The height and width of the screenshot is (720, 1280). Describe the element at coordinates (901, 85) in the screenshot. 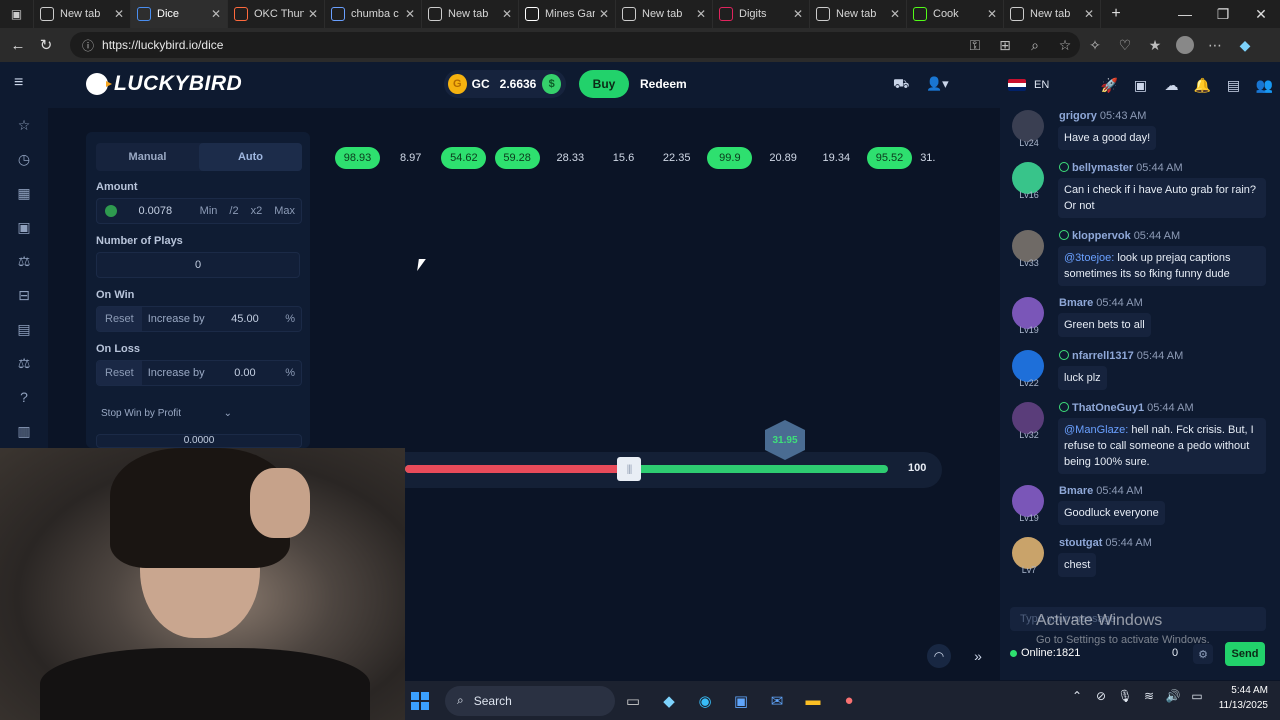

I see `game-settings-icon: ⛟` at that location.